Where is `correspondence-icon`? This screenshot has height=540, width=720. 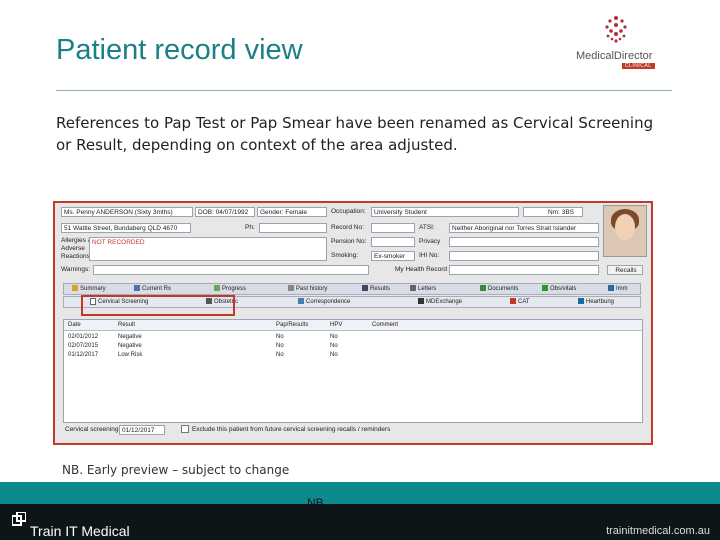
correspondence-icon is located at coordinates (301, 301).